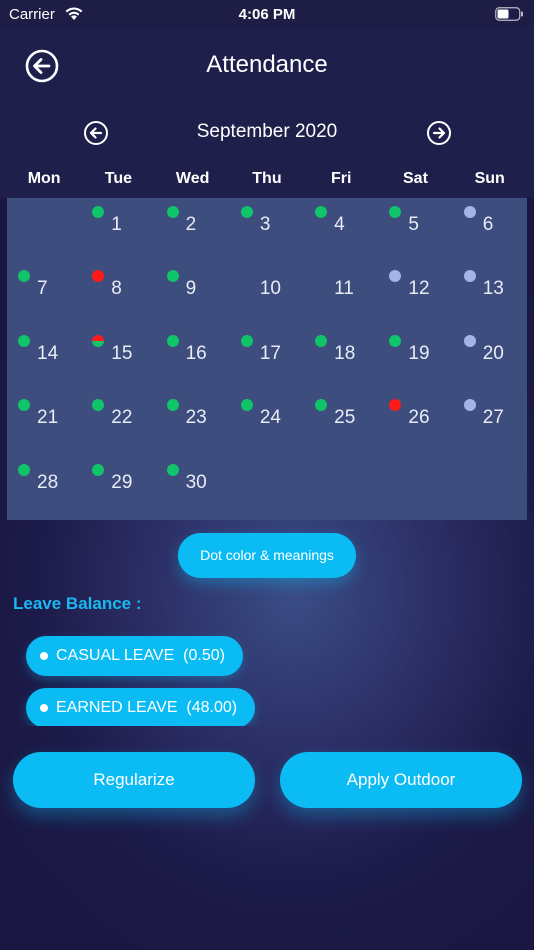  I want to click on calendar-day: 17, so click(267, 359).